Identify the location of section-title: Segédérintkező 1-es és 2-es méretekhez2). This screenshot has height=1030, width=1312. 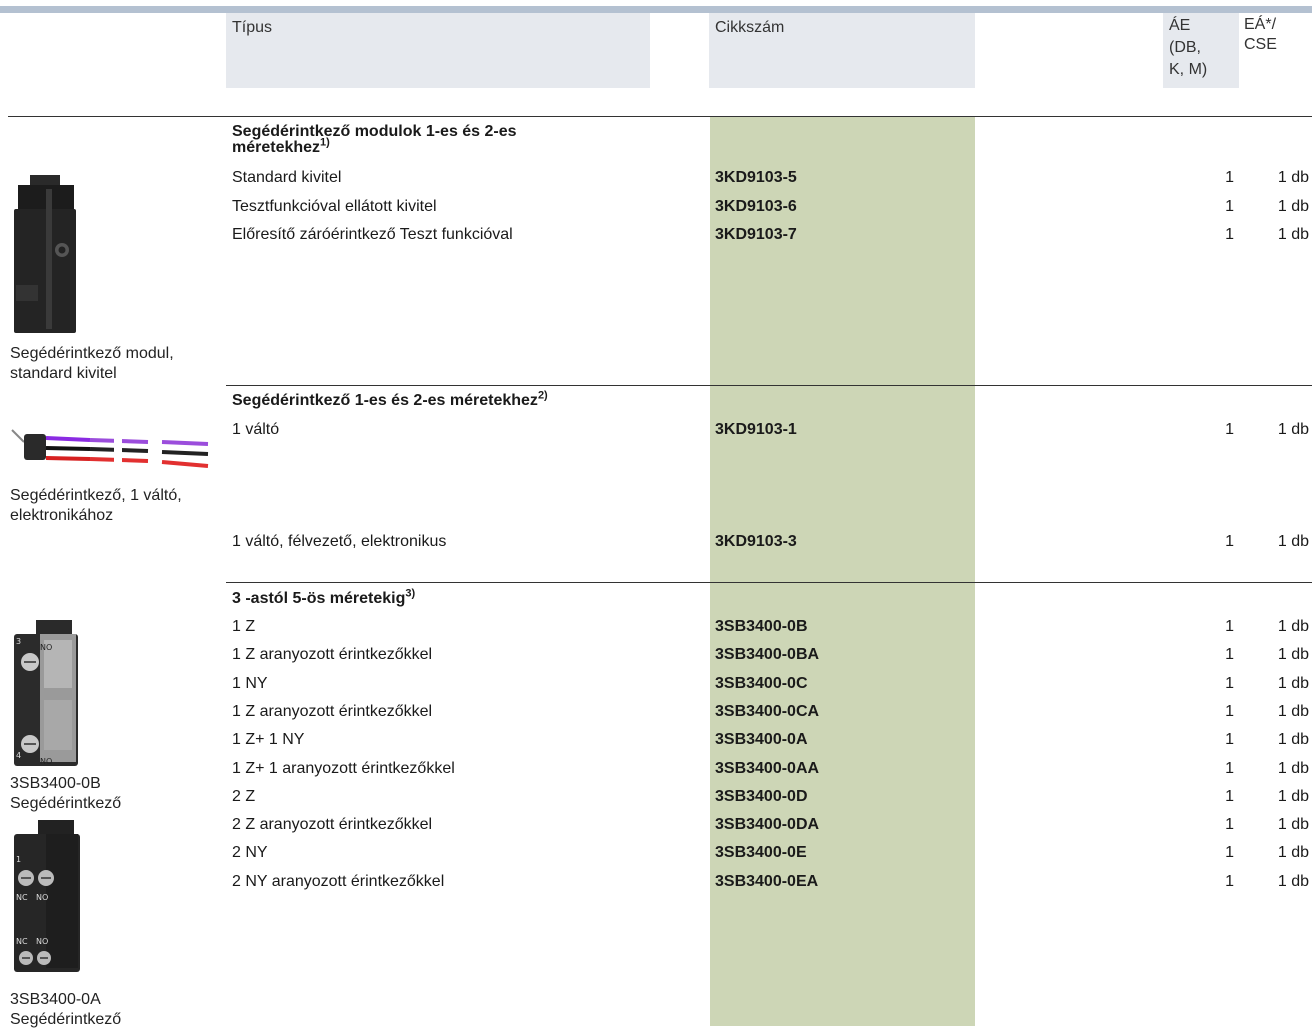
(390, 399).